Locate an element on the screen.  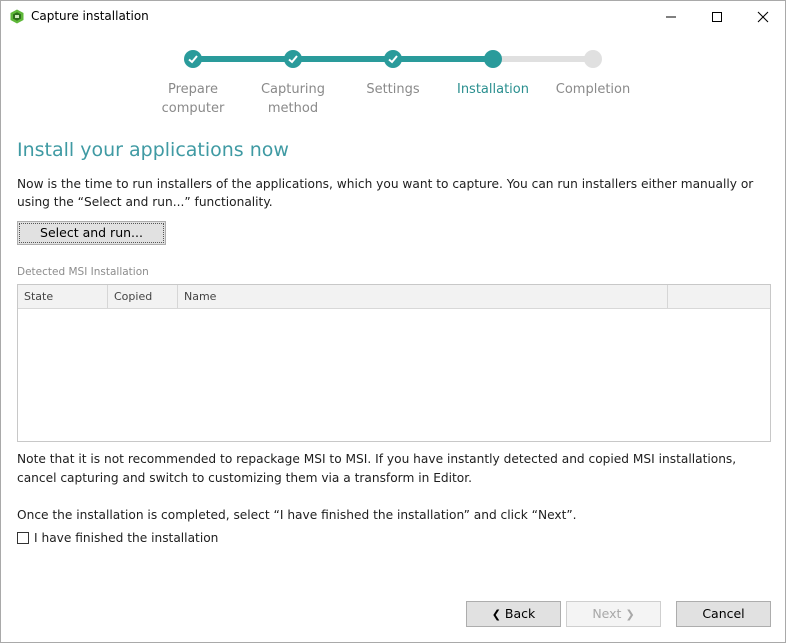
close-icon is located at coordinates (763, 17).